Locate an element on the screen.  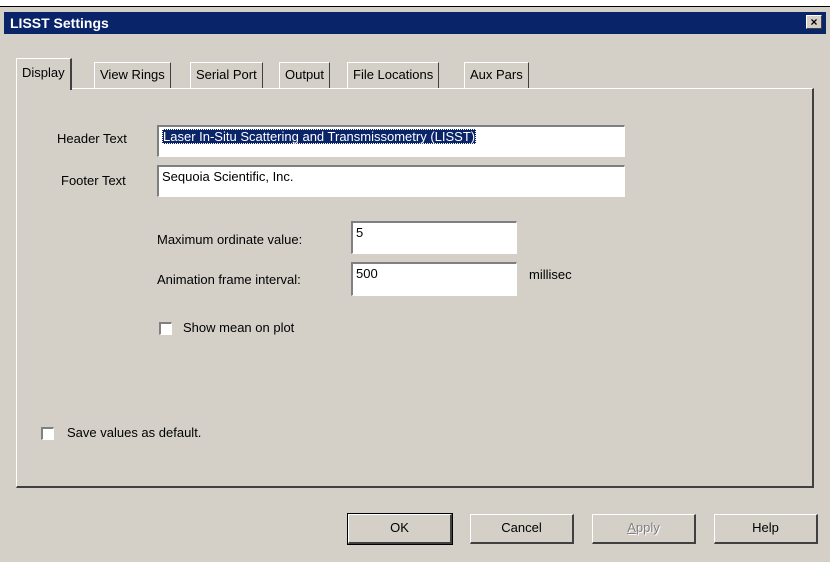
tab-view-rings: View Rings is located at coordinates (132, 75).